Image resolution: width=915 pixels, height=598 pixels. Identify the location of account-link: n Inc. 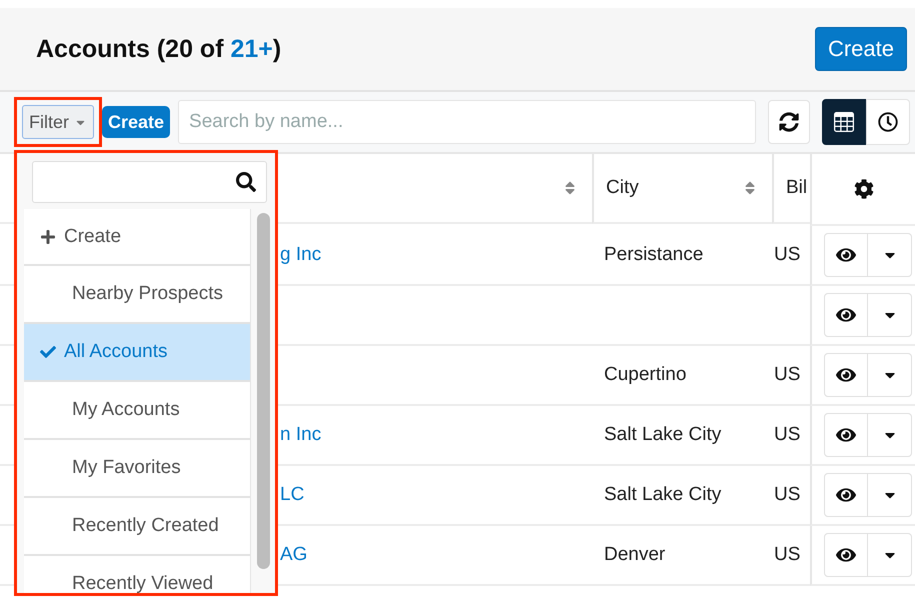
(301, 435).